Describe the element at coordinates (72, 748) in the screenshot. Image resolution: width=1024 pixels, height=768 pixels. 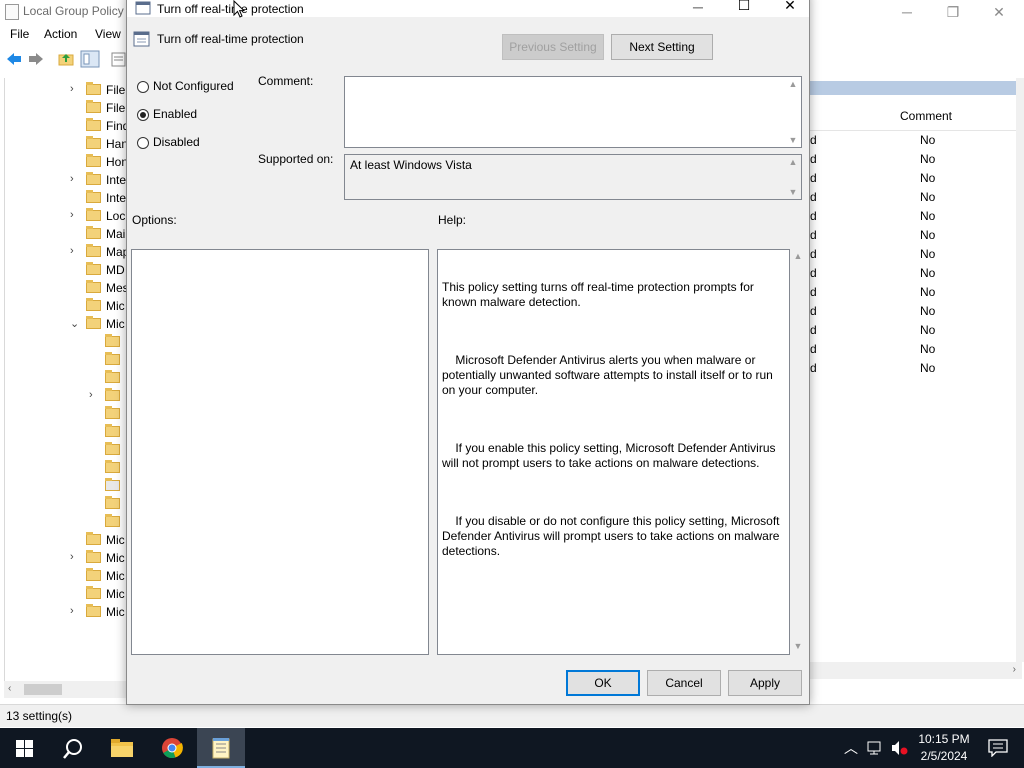
I see `search-button` at that location.